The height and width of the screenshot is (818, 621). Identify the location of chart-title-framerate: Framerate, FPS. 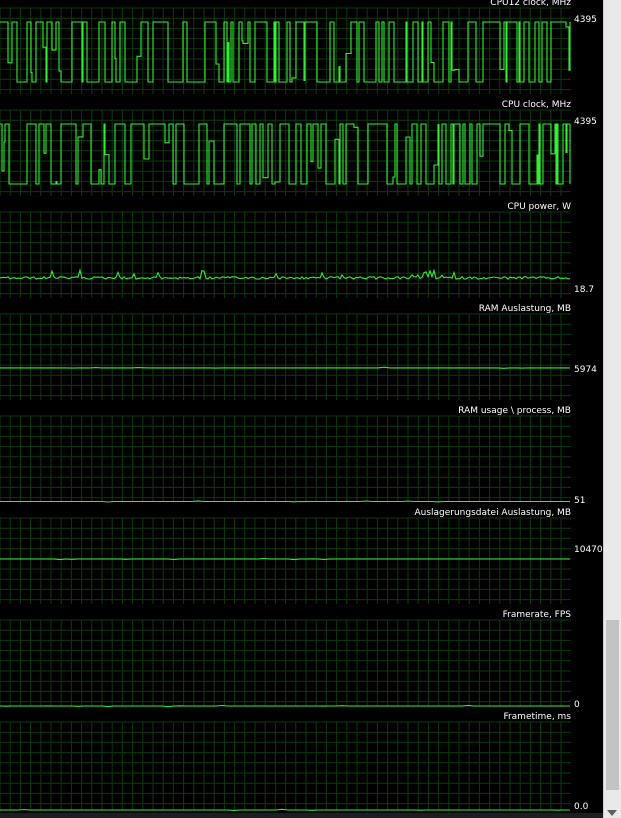
(536, 615).